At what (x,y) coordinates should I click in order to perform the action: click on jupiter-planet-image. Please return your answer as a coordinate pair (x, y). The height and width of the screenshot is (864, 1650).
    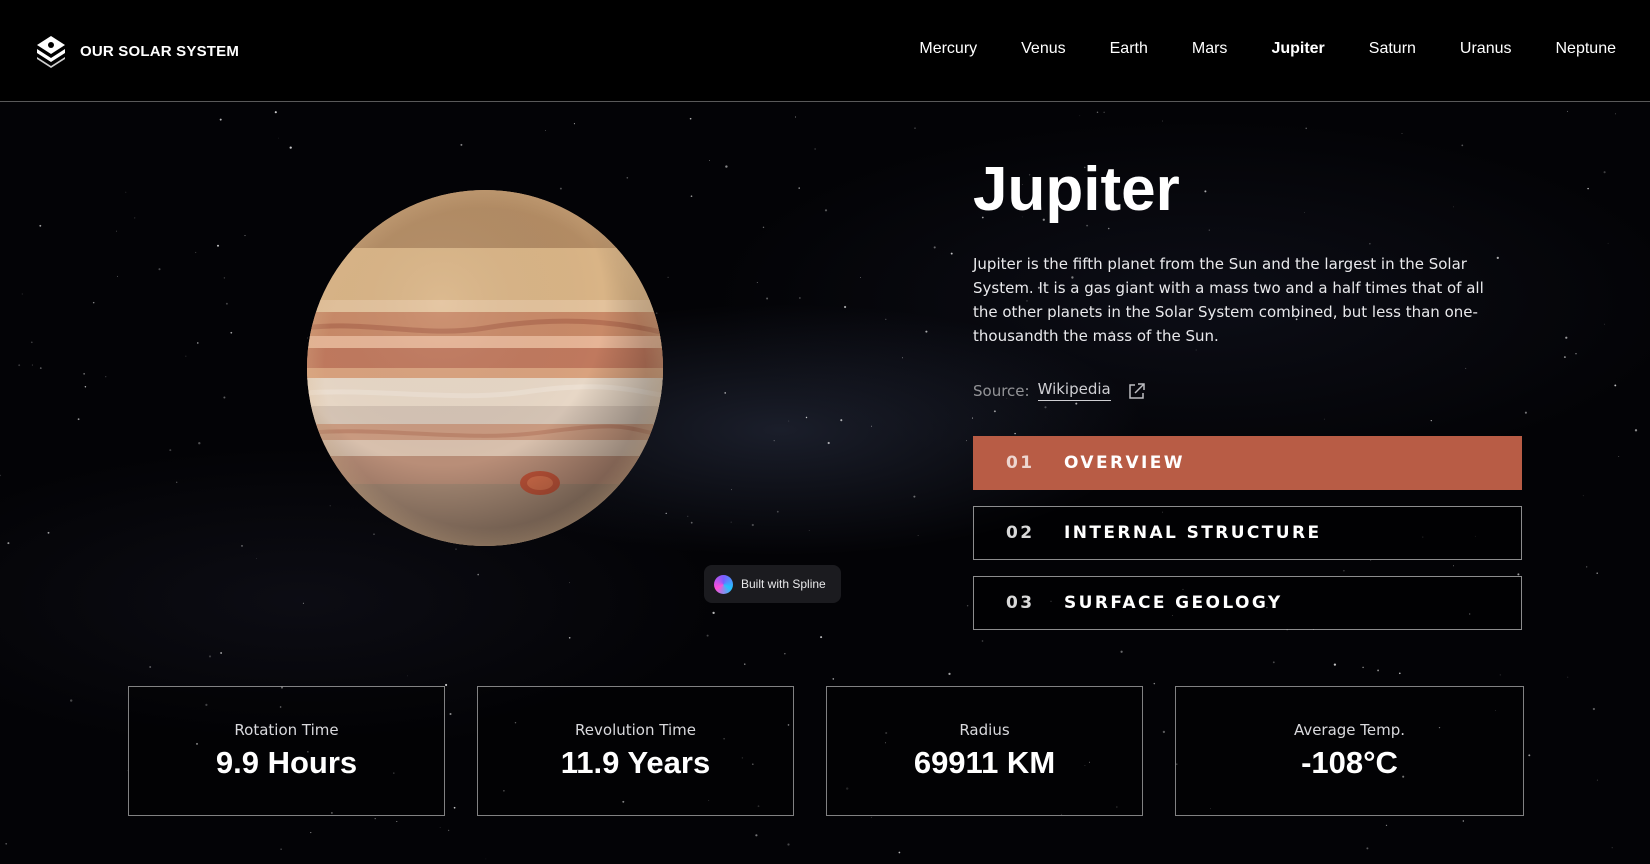
    Looking at the image, I should click on (485, 368).